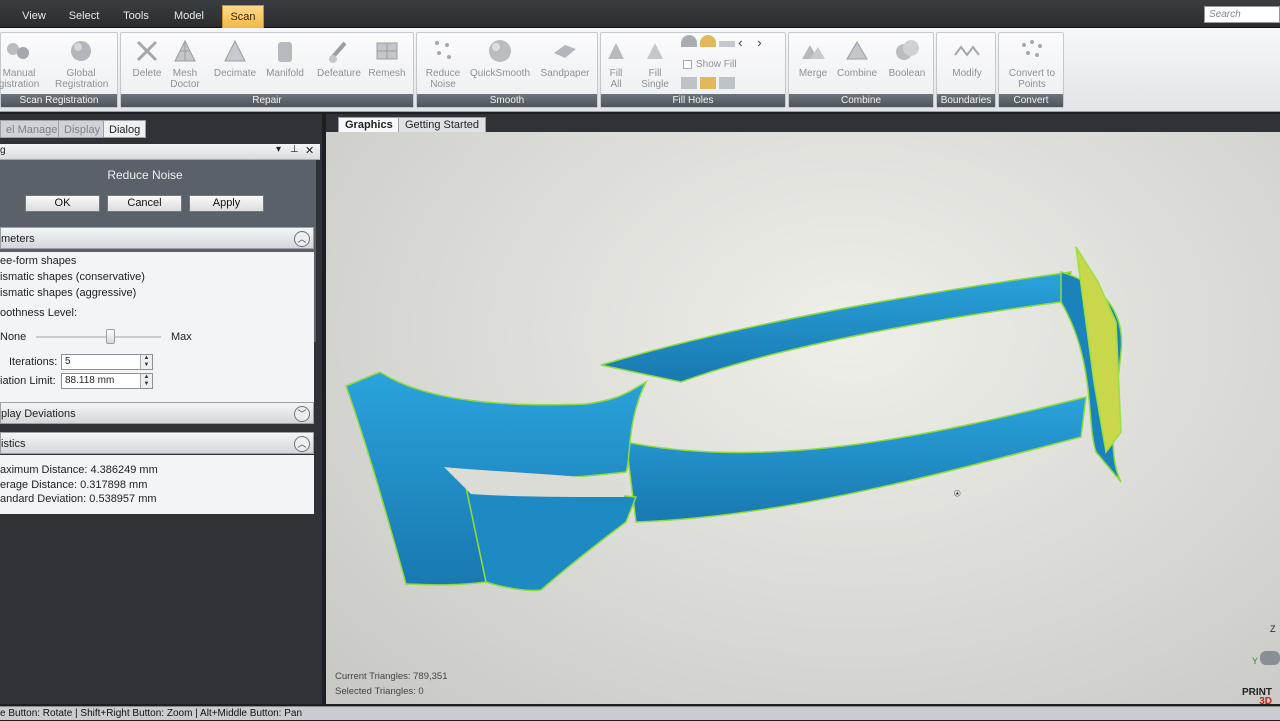 This screenshot has height=721, width=1280. I want to click on decimate-icon, so click(235, 50).